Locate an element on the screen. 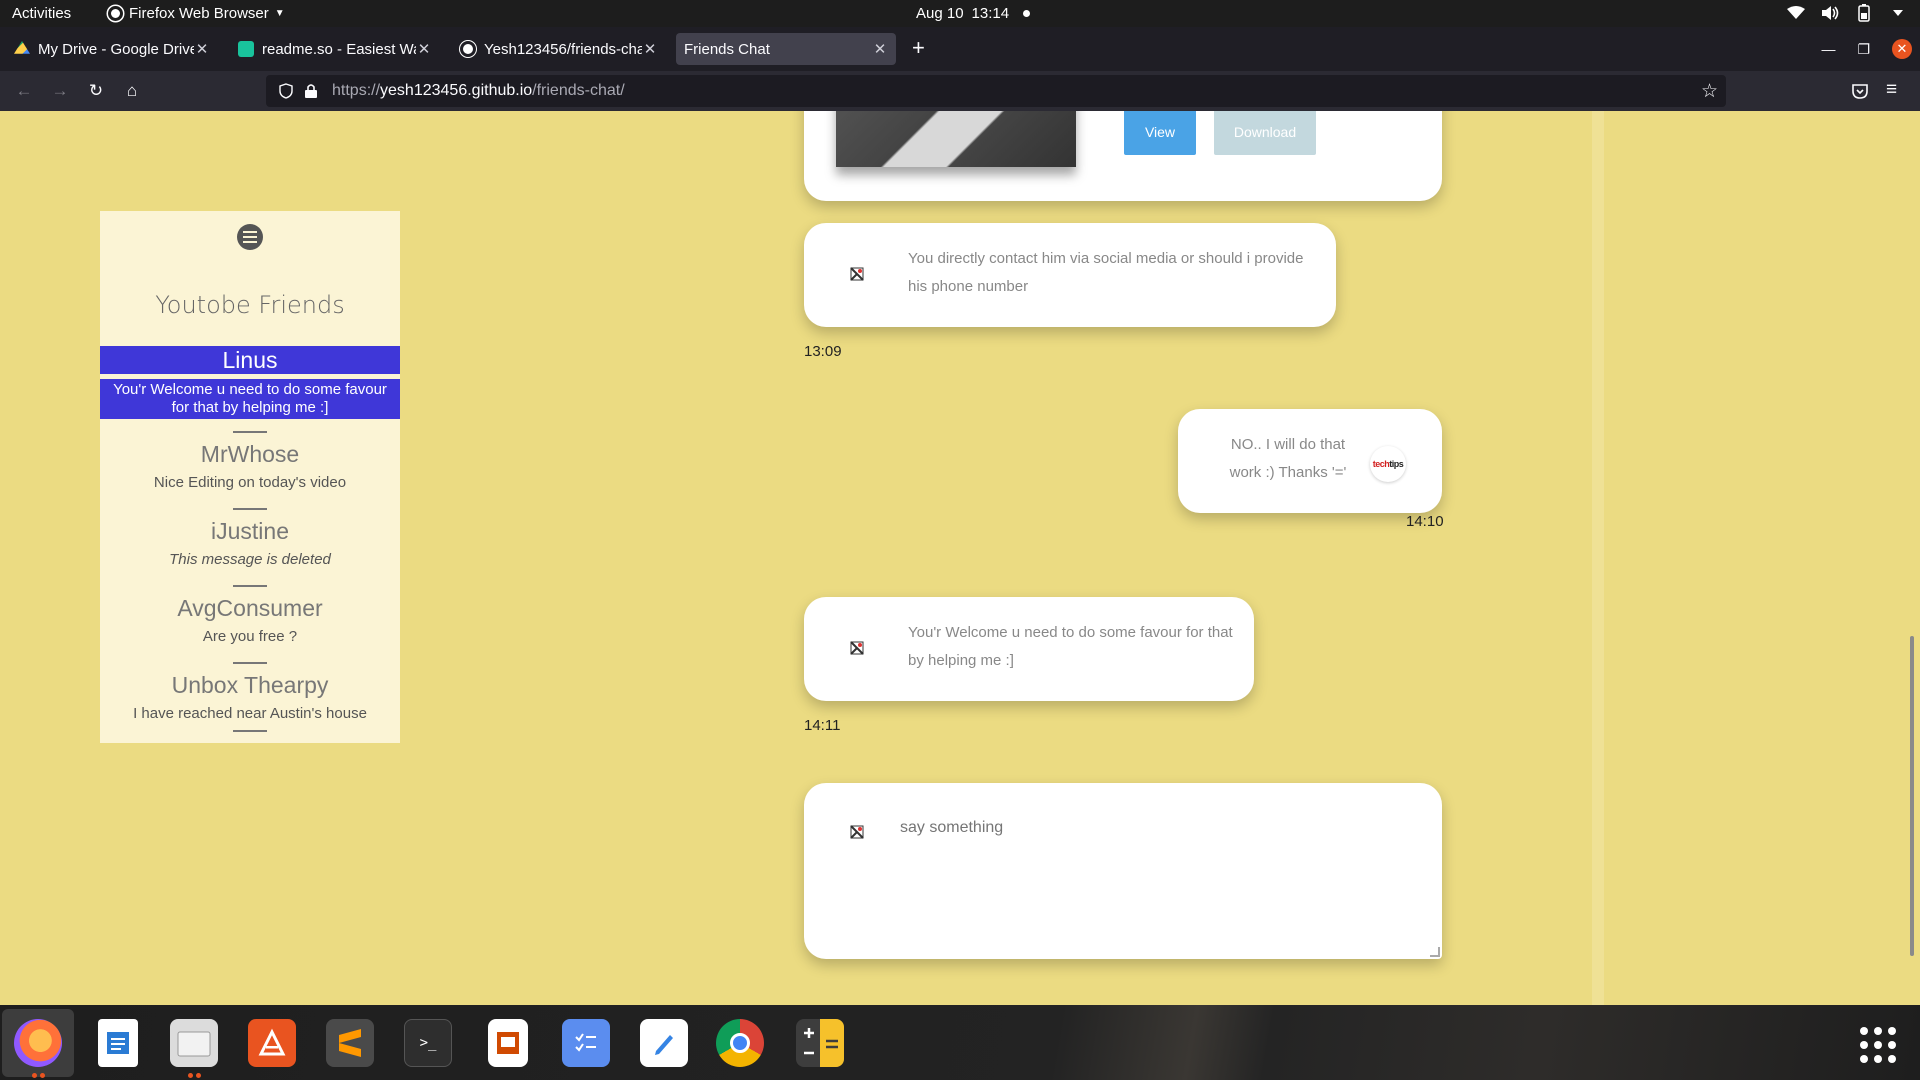 Image resolution: width=1920 pixels, height=1080 pixels. bookmark-star-icon: ☆ is located at coordinates (1709, 91).